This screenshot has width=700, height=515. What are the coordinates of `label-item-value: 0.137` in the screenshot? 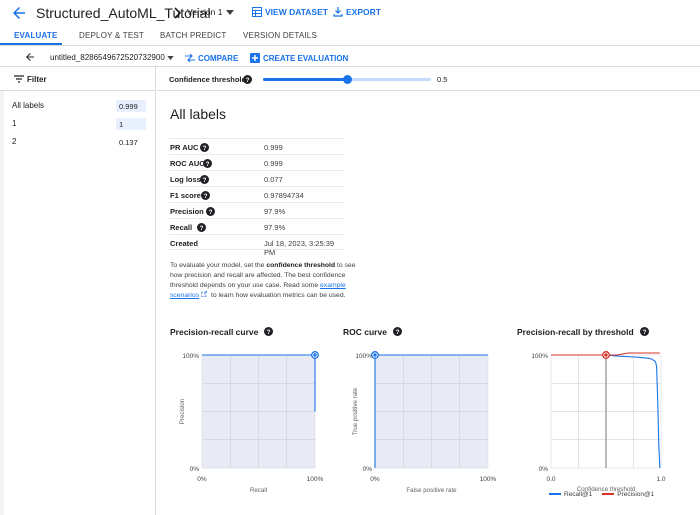 It's located at (131, 142).